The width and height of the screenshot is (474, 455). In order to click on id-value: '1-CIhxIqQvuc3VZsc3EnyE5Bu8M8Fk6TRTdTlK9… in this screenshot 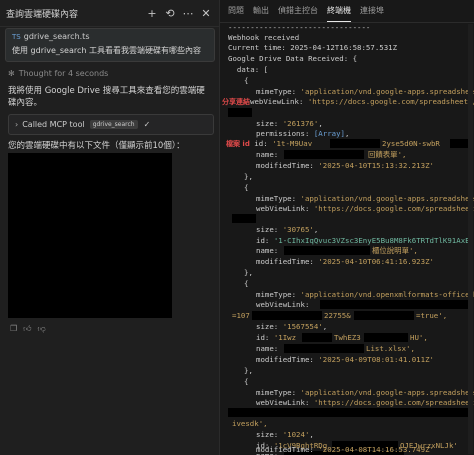, I will do `click(373, 240)`.